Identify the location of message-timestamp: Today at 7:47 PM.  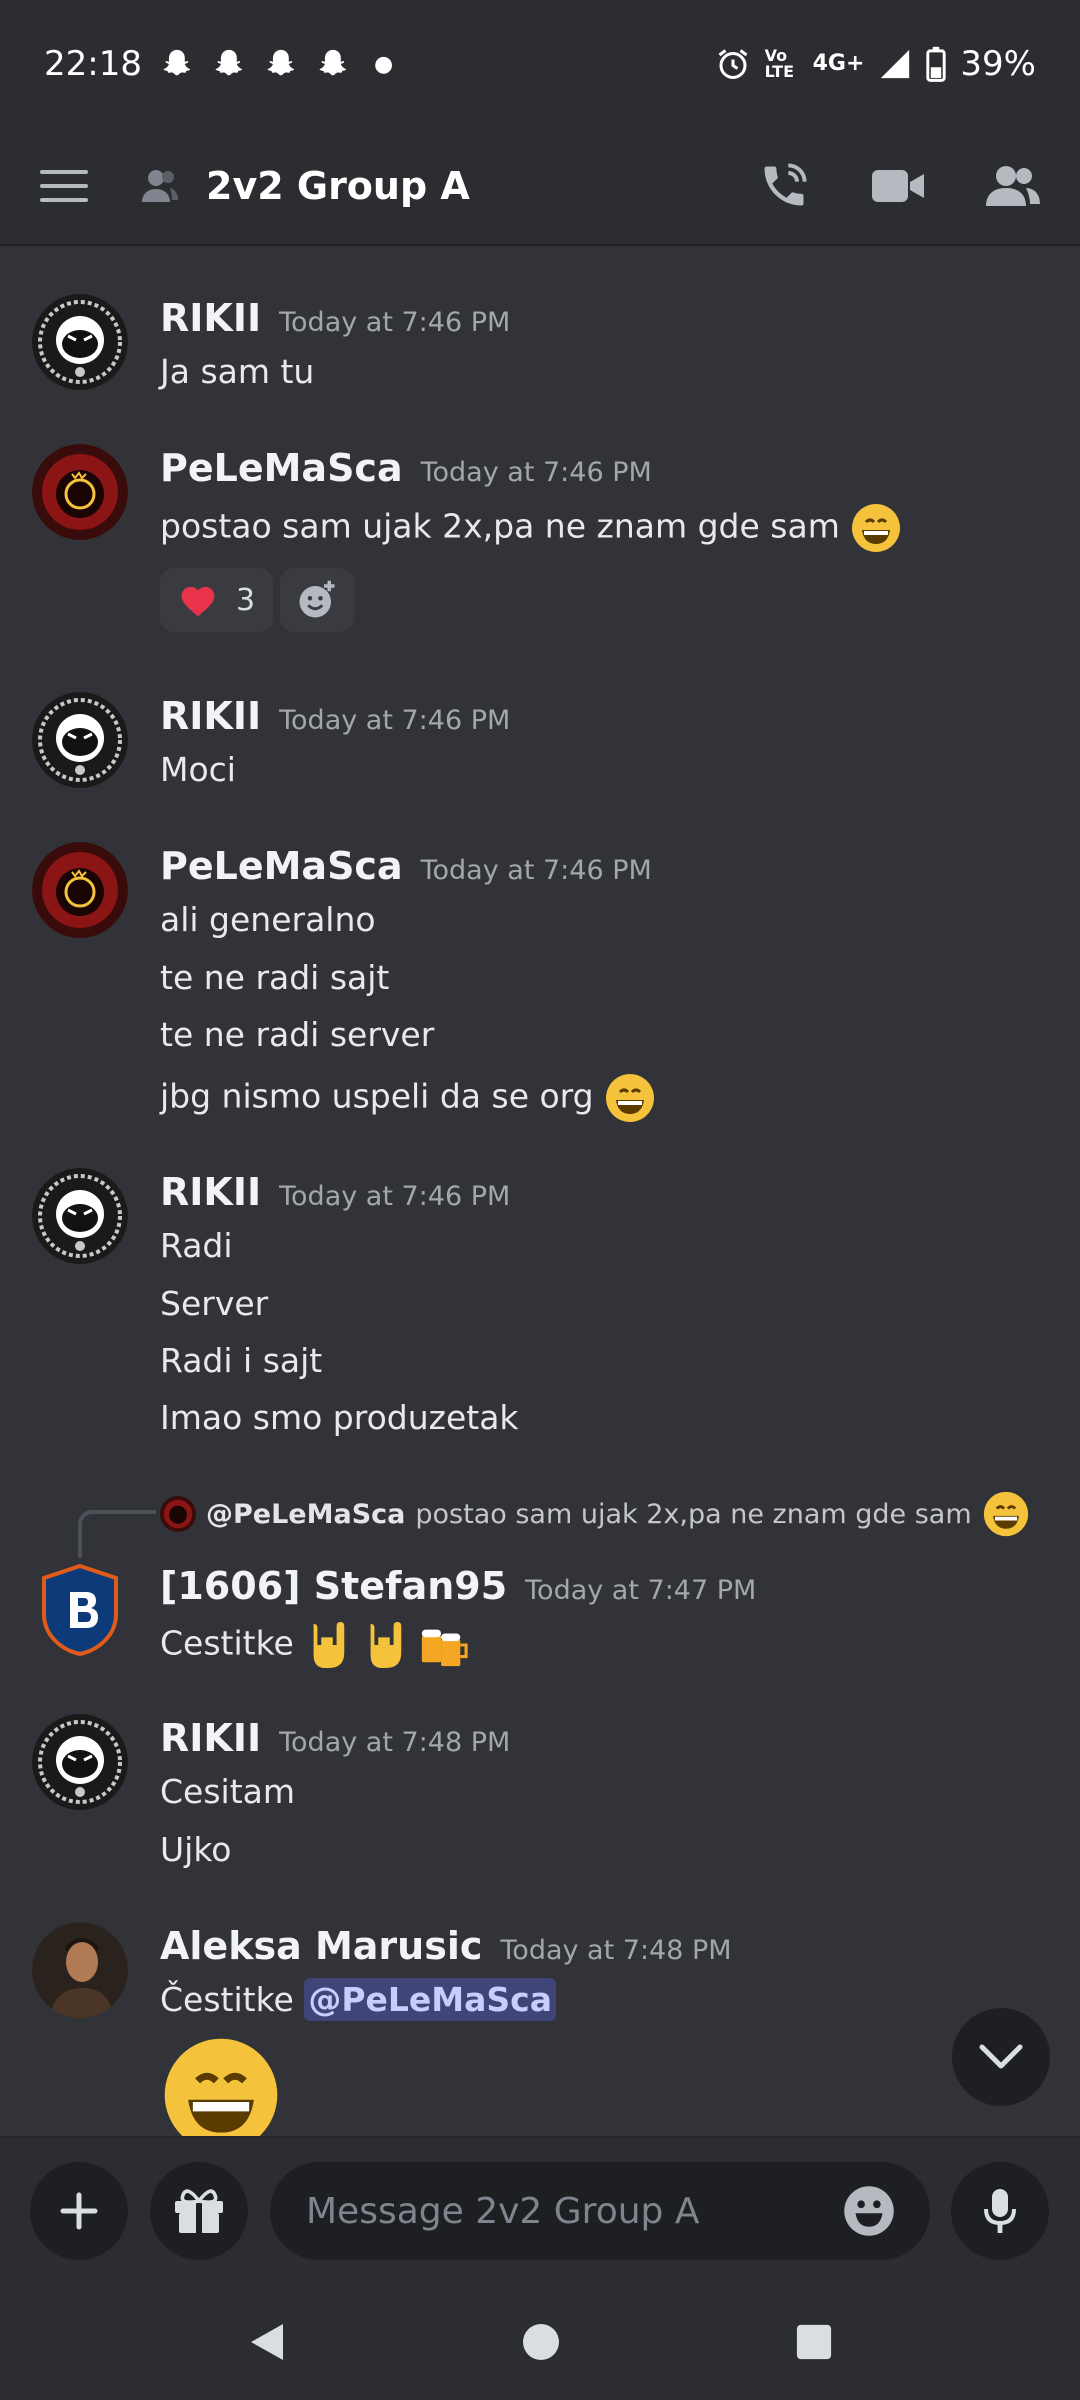
(641, 1590).